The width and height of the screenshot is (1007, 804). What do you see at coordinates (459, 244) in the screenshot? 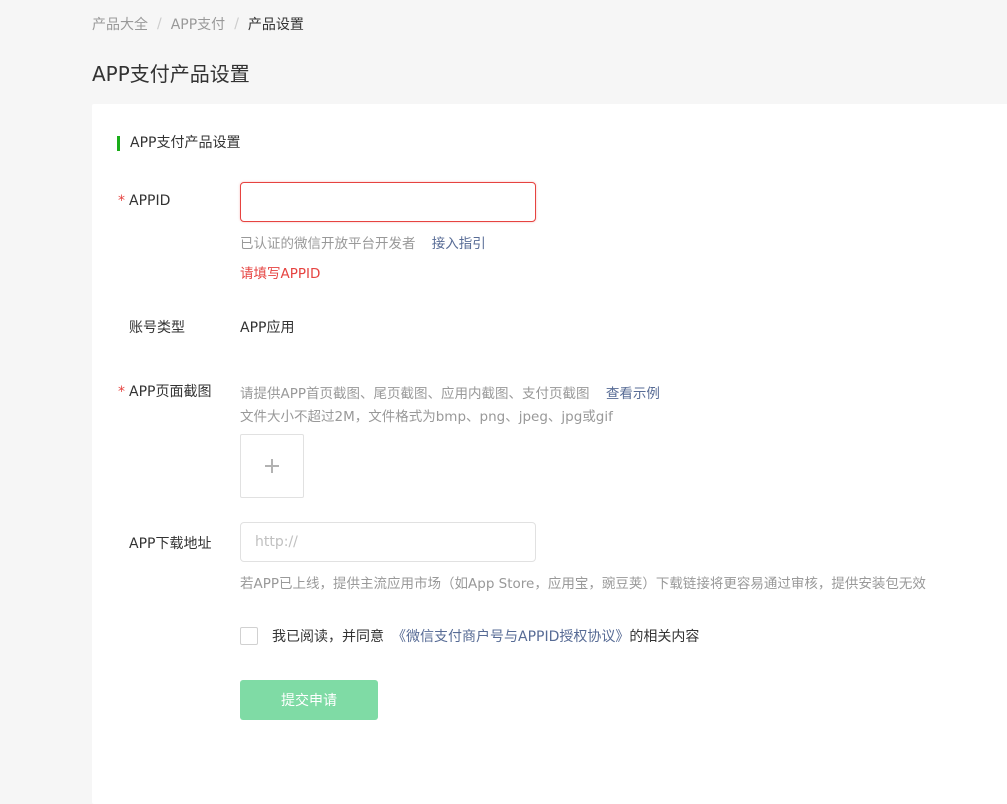
I see `integration-guide-link: 接入指引` at bounding box center [459, 244].